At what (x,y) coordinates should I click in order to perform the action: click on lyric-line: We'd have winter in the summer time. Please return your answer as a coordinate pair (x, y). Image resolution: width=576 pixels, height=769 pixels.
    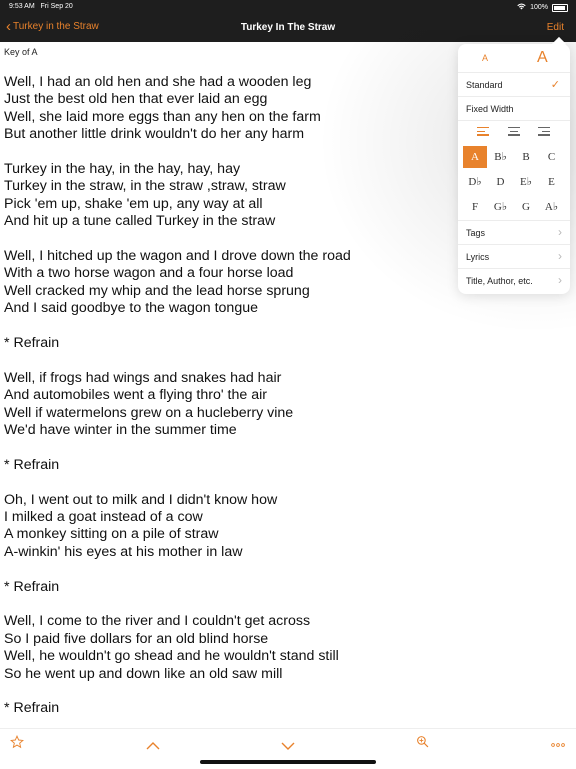
    Looking at the image, I should click on (120, 430).